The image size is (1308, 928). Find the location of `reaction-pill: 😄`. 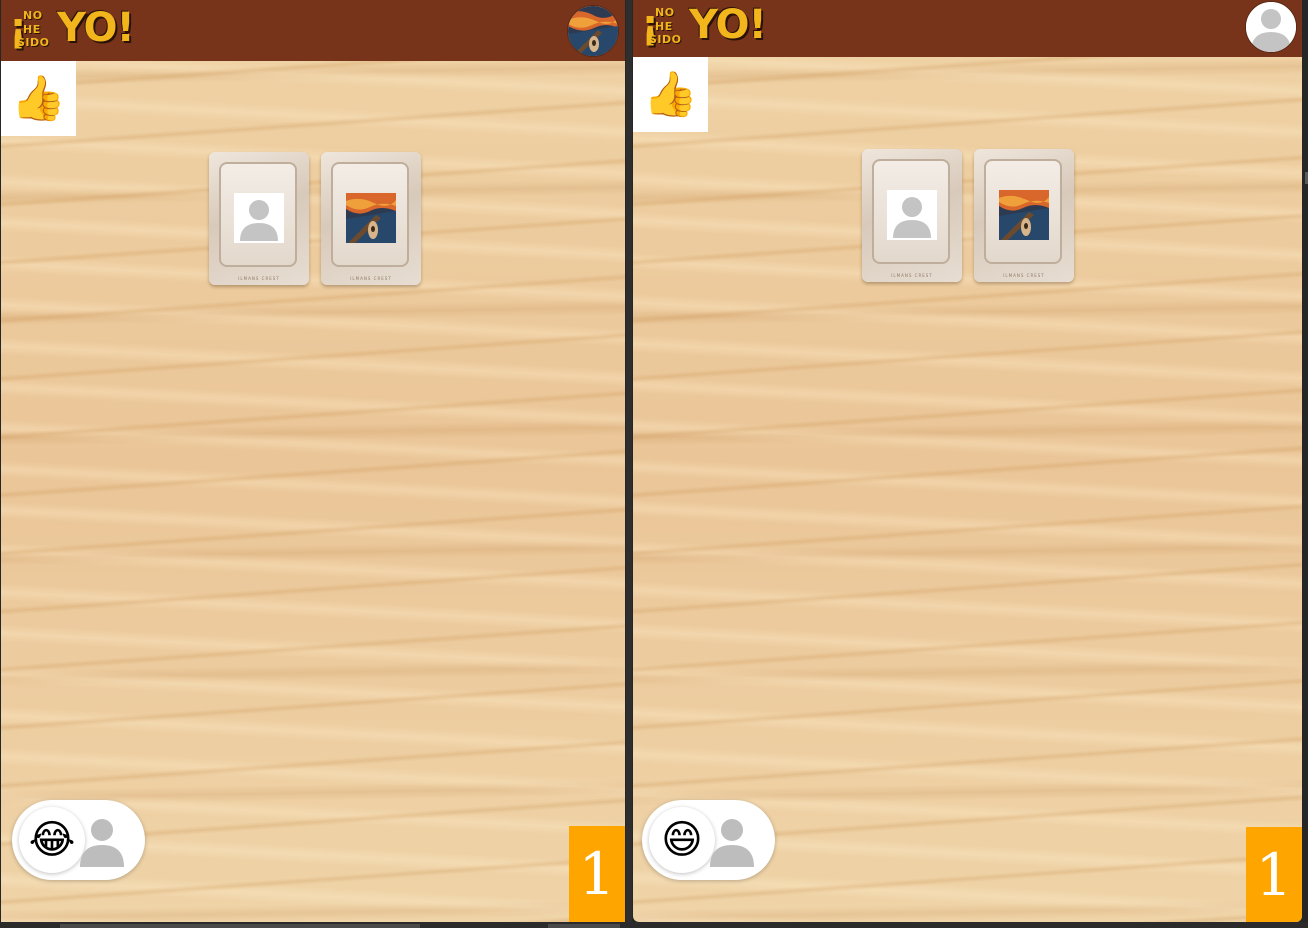

reaction-pill: 😄 is located at coordinates (708, 840).